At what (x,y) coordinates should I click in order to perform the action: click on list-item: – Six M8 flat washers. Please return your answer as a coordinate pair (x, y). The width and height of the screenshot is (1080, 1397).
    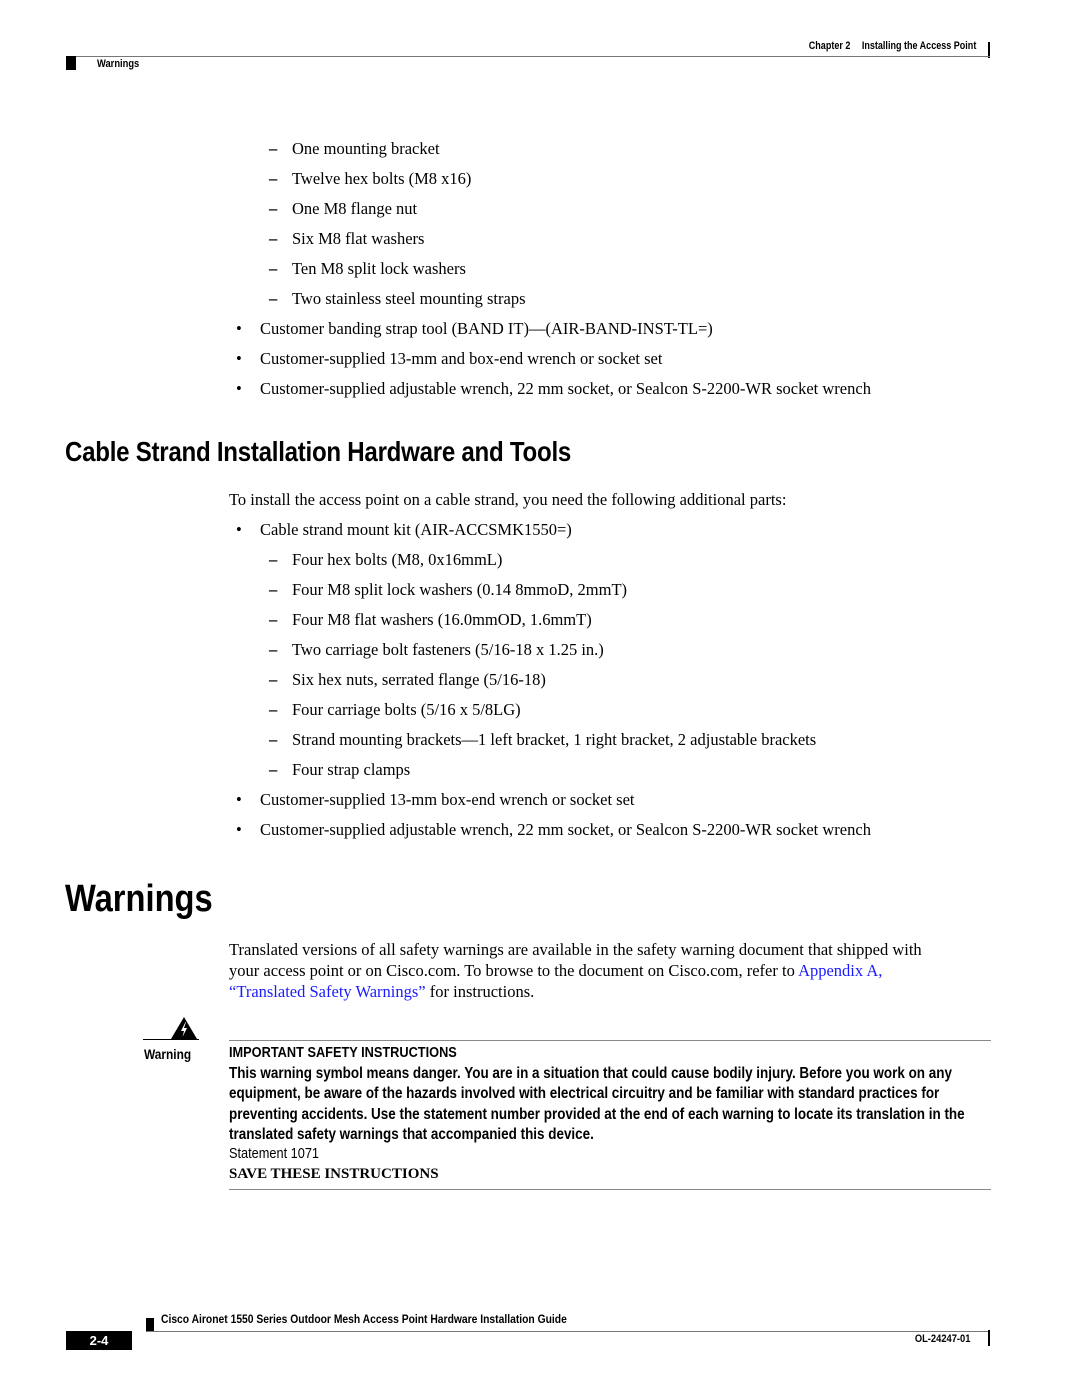
    Looking at the image, I should click on (347, 238).